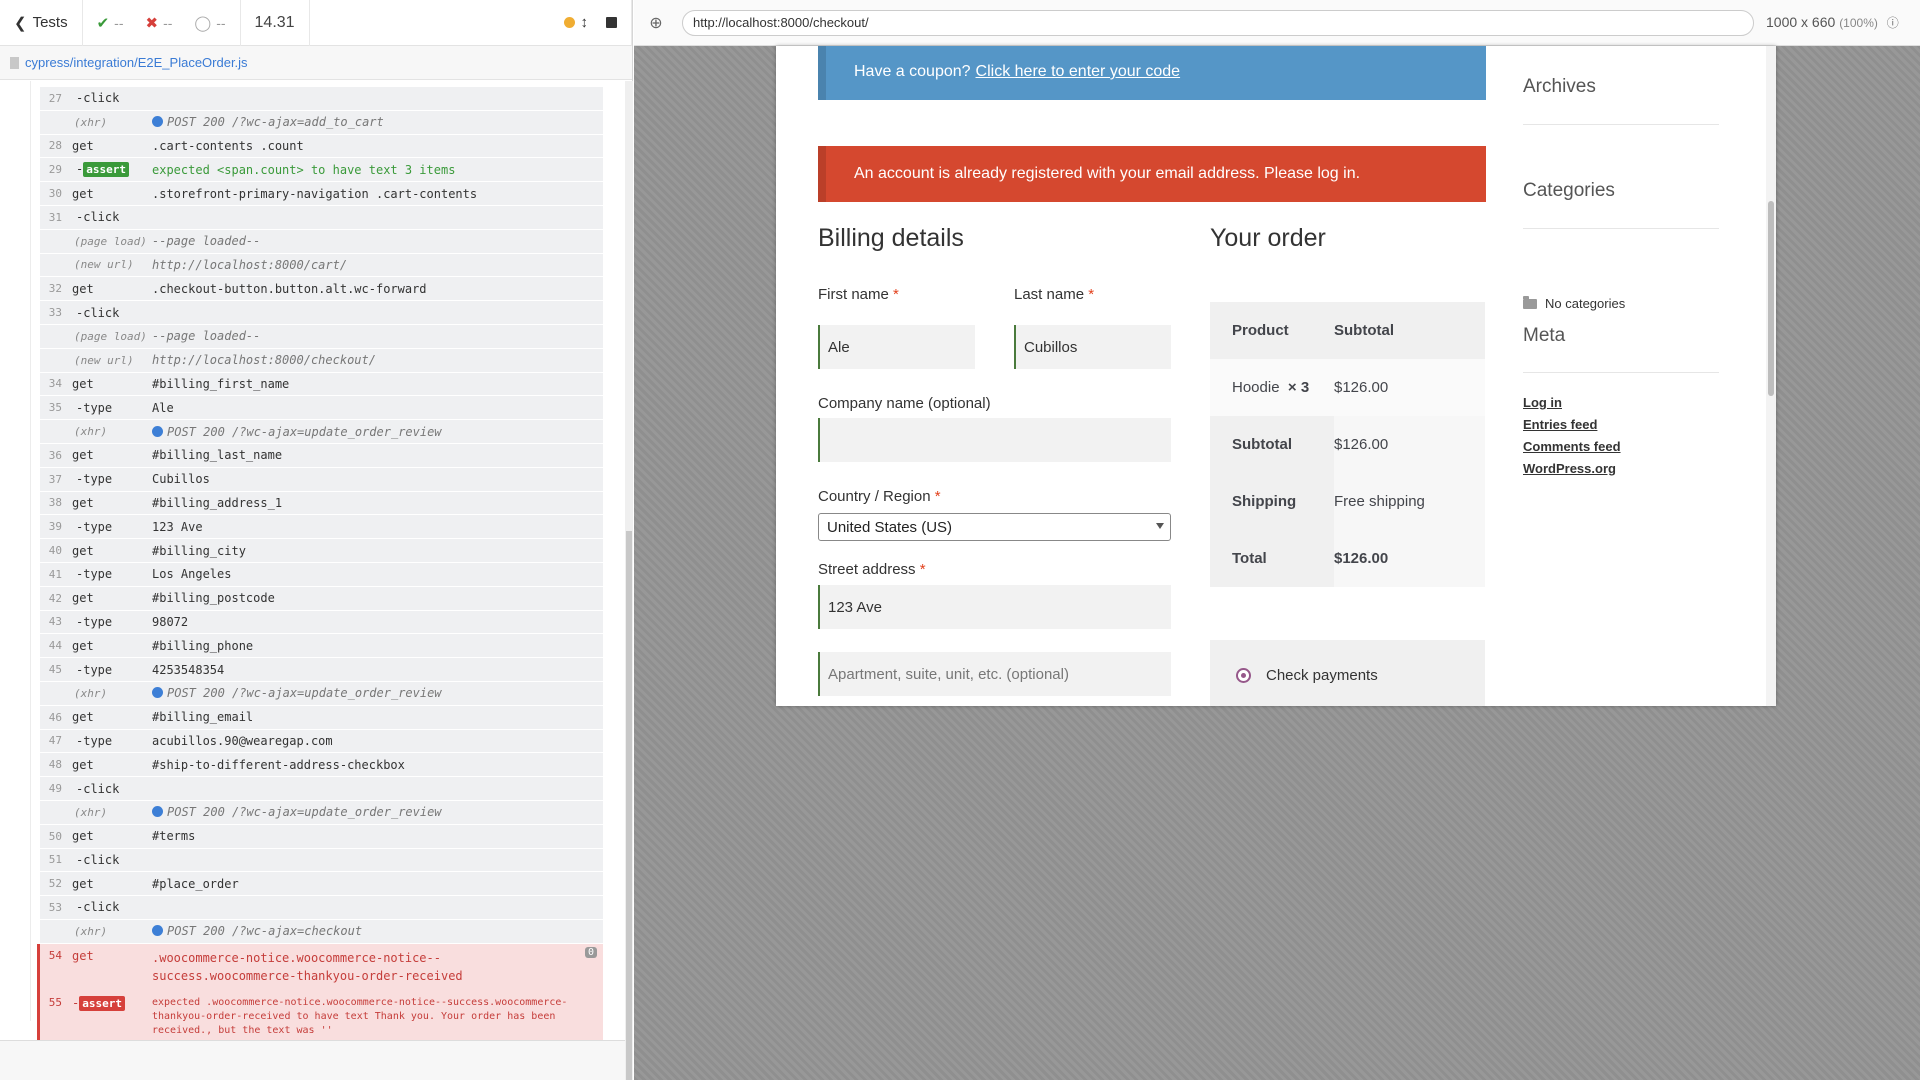 The width and height of the screenshot is (1920, 1080). I want to click on command-message: .checkout-button.button.alt.wc-forward, so click(289, 288).